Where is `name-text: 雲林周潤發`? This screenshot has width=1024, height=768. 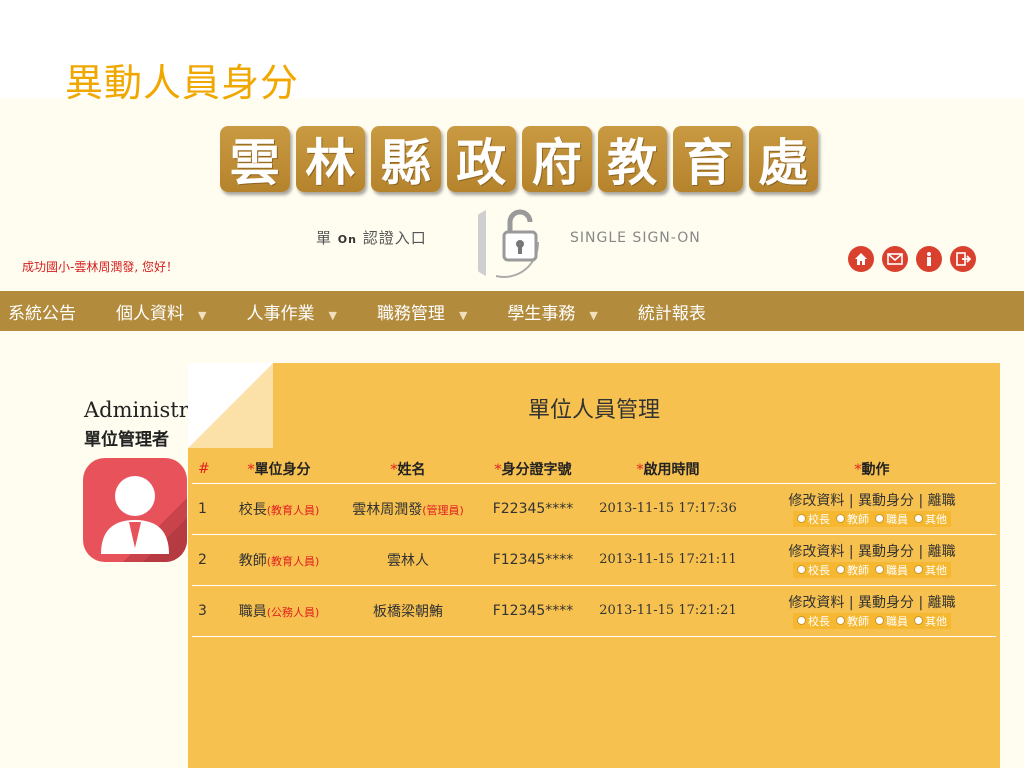 name-text: 雲林周潤發 is located at coordinates (387, 509).